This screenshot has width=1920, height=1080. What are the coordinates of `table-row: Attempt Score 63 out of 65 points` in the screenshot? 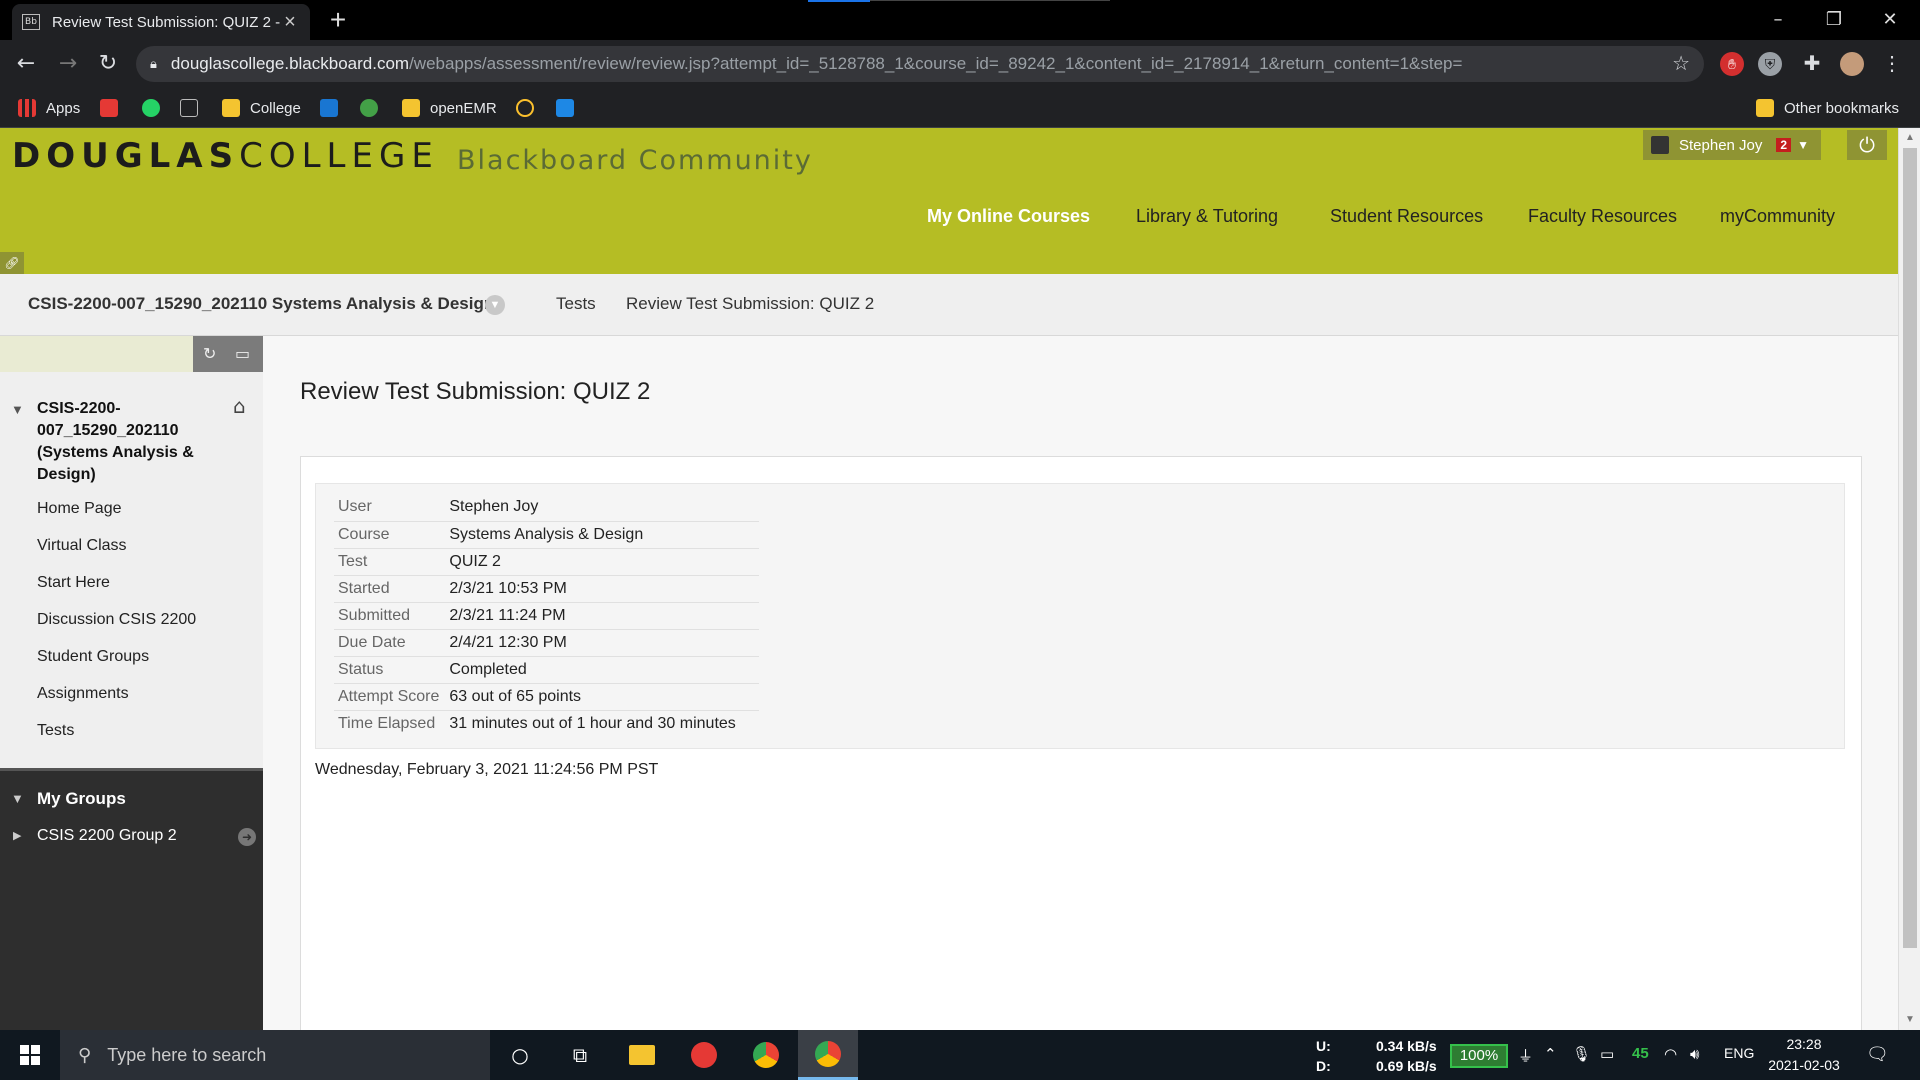 It's located at (547, 697).